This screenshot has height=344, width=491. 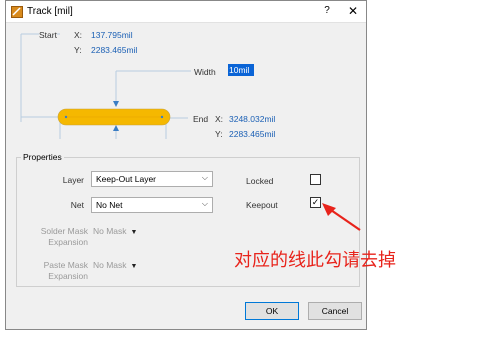 What do you see at coordinates (262, 205) in the screenshot?
I see `keepout-label: Keepout` at bounding box center [262, 205].